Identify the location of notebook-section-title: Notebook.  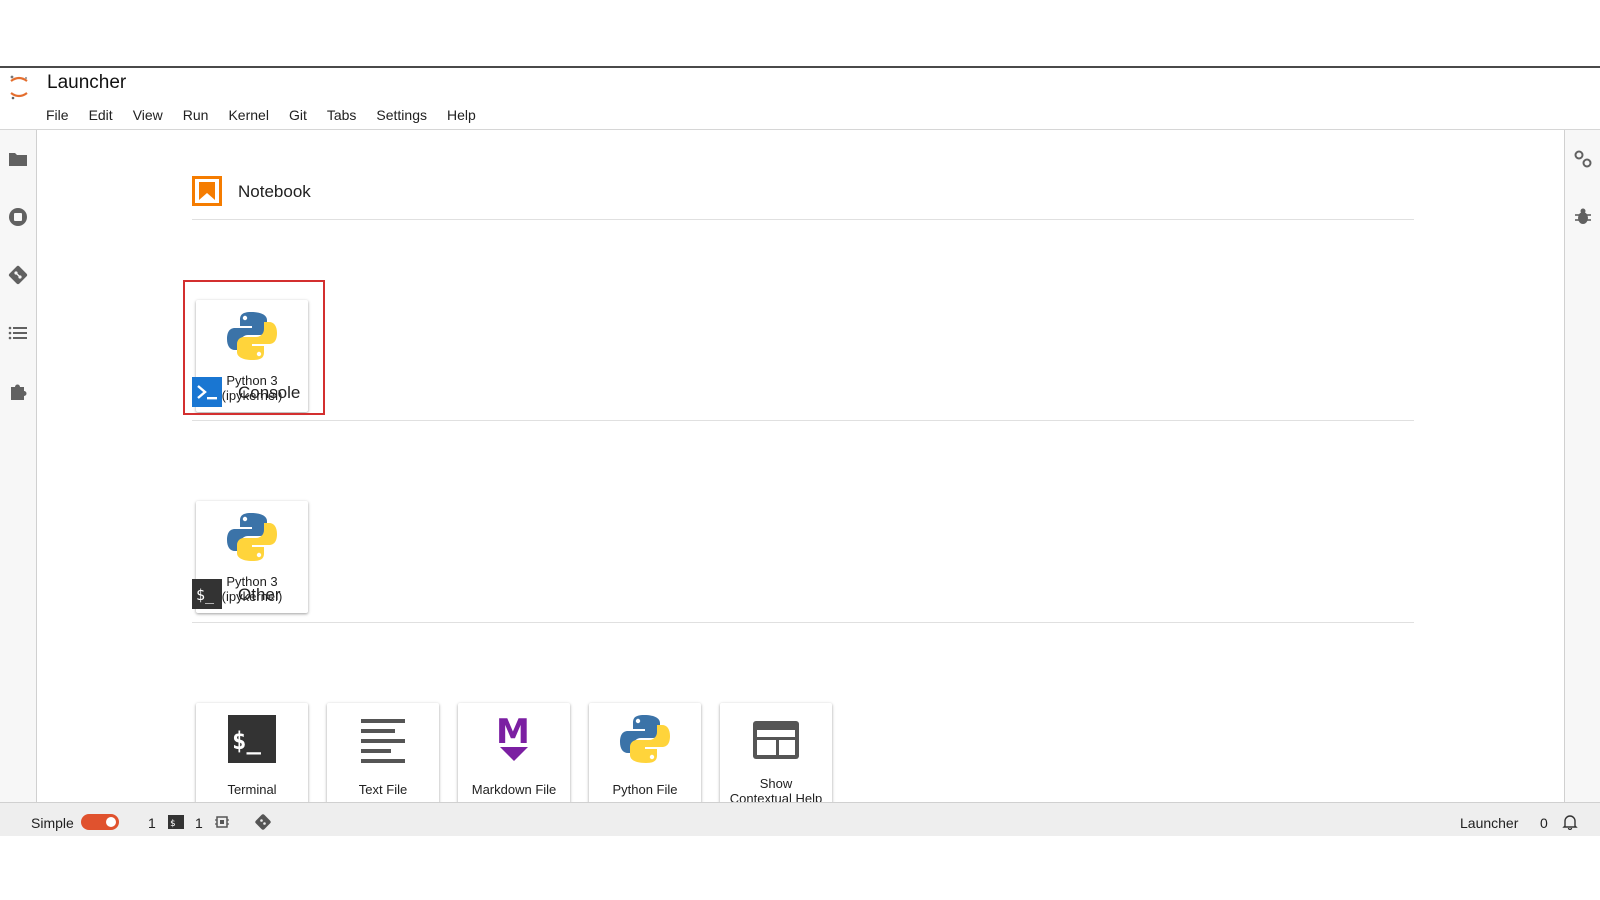
(274, 191).